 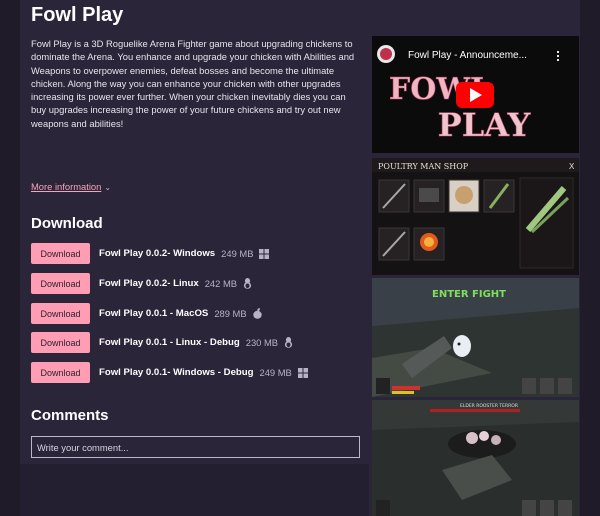 I want to click on download-row: Download Fowl Play 0.0.2- Windows 249 MB, so click(x=150, y=253).